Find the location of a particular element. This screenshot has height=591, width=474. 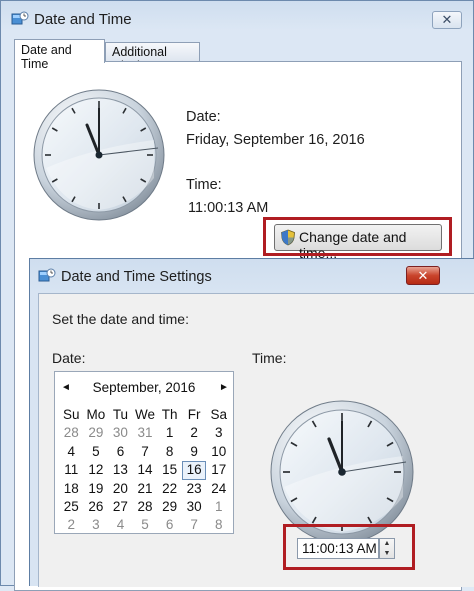

instruction-text: Set the date and time: is located at coordinates (120, 319).